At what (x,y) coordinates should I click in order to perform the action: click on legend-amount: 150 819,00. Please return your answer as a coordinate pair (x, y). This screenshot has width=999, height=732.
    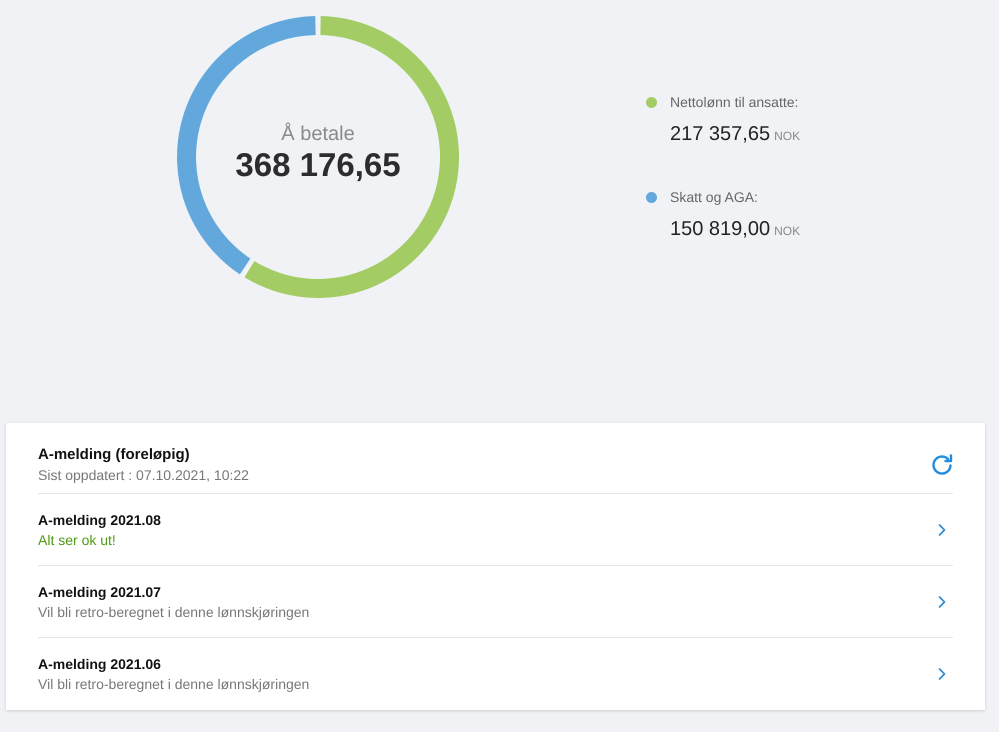
    Looking at the image, I should click on (720, 229).